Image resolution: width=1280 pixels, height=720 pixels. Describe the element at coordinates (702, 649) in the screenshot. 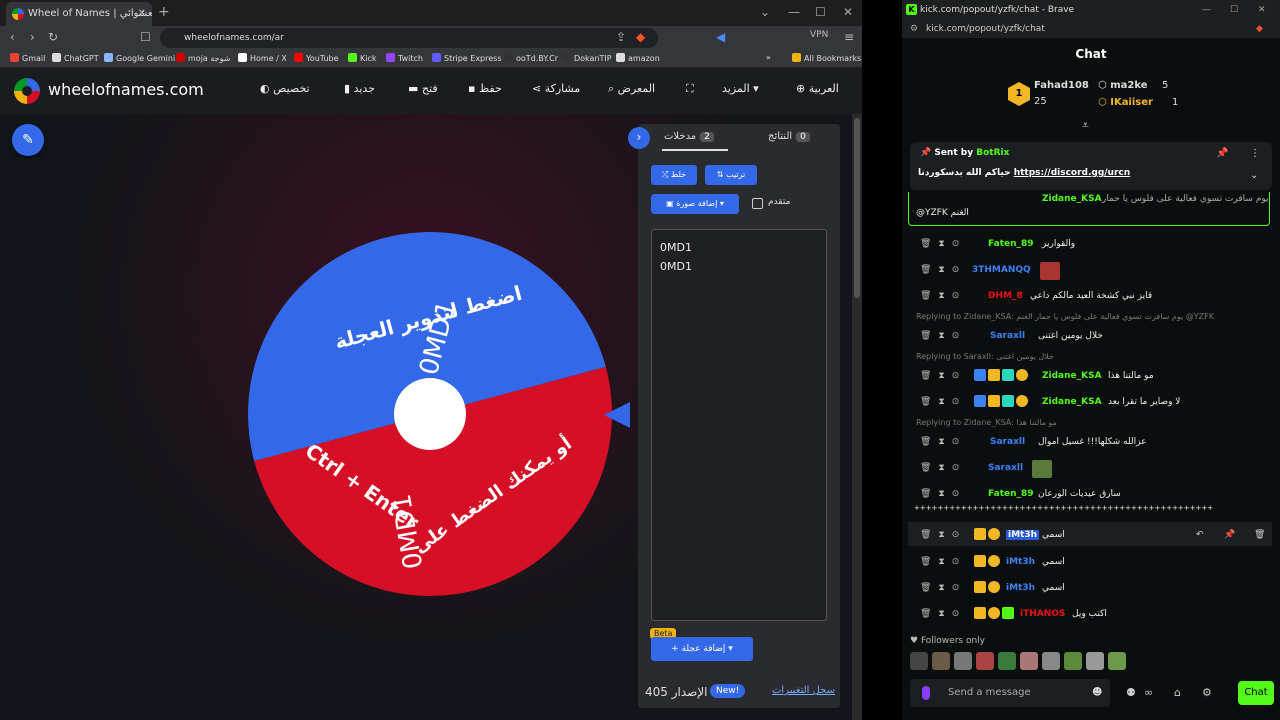

I see `add-wheel-button: + إضافة عجلة ▾` at that location.